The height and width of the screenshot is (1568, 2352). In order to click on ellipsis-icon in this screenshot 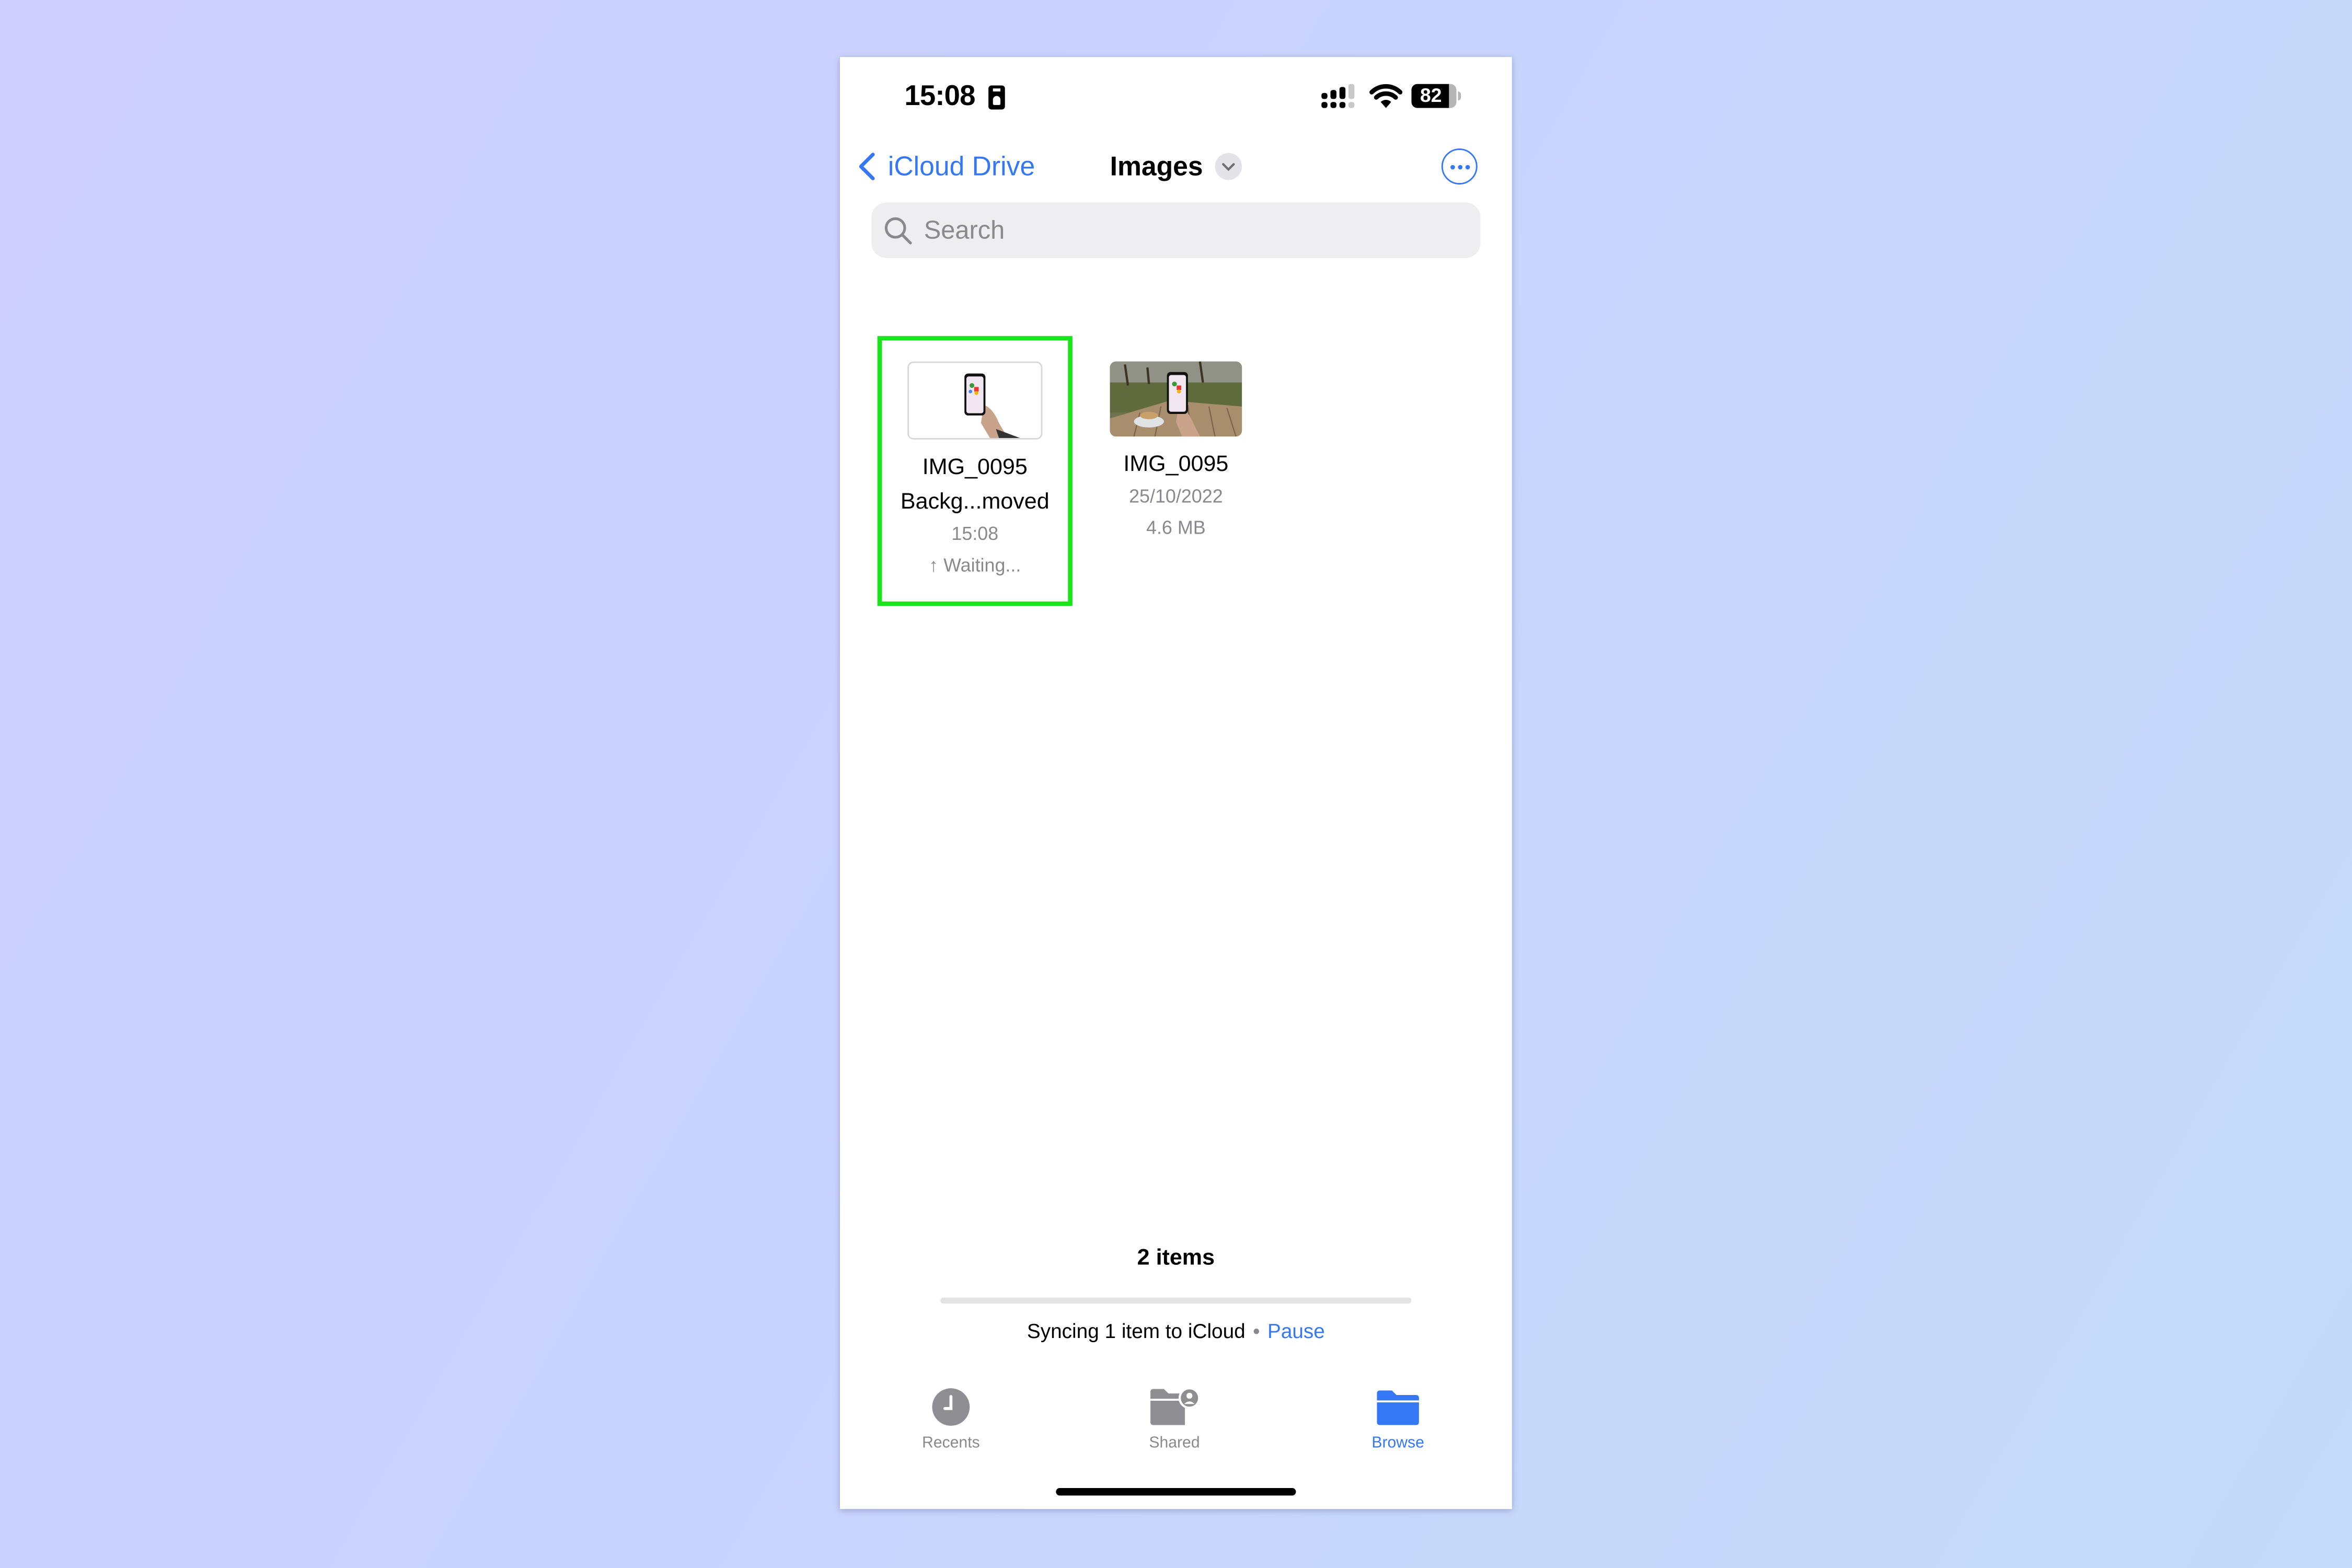, I will do `click(1452, 166)`.